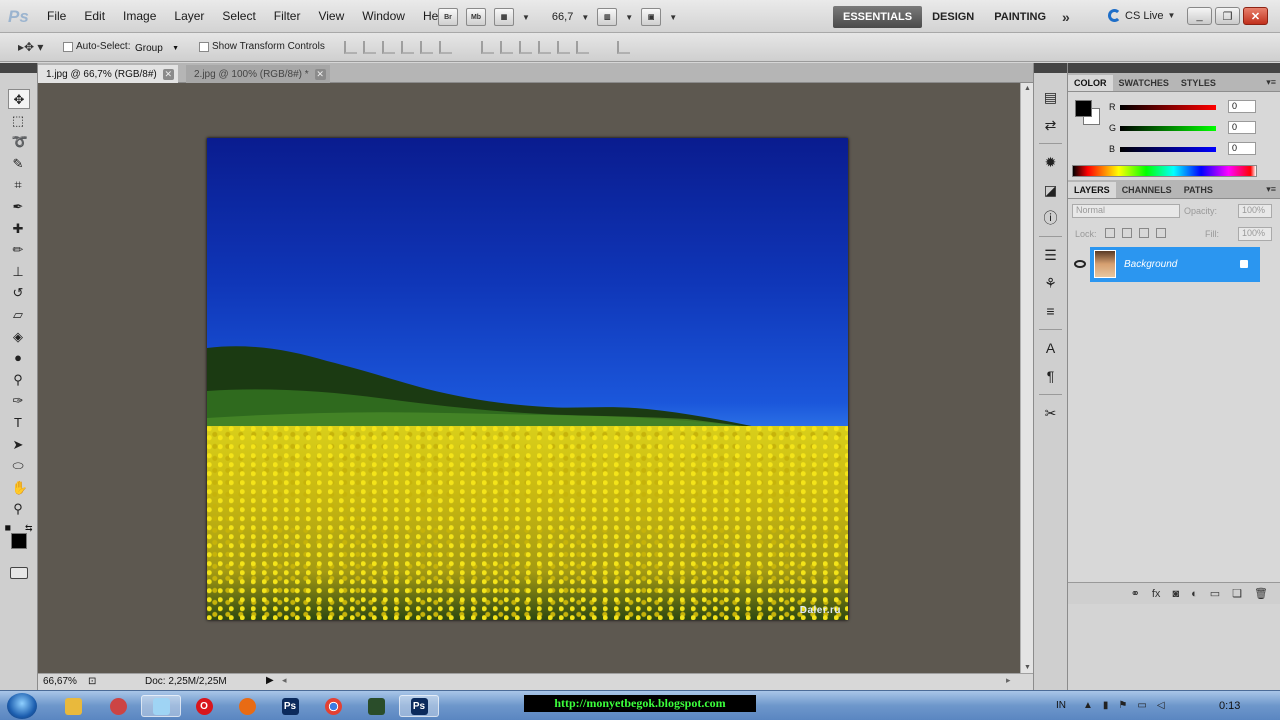 The width and height of the screenshot is (1280, 720). I want to click on color-spectrum-ramp, so click(1164, 171).